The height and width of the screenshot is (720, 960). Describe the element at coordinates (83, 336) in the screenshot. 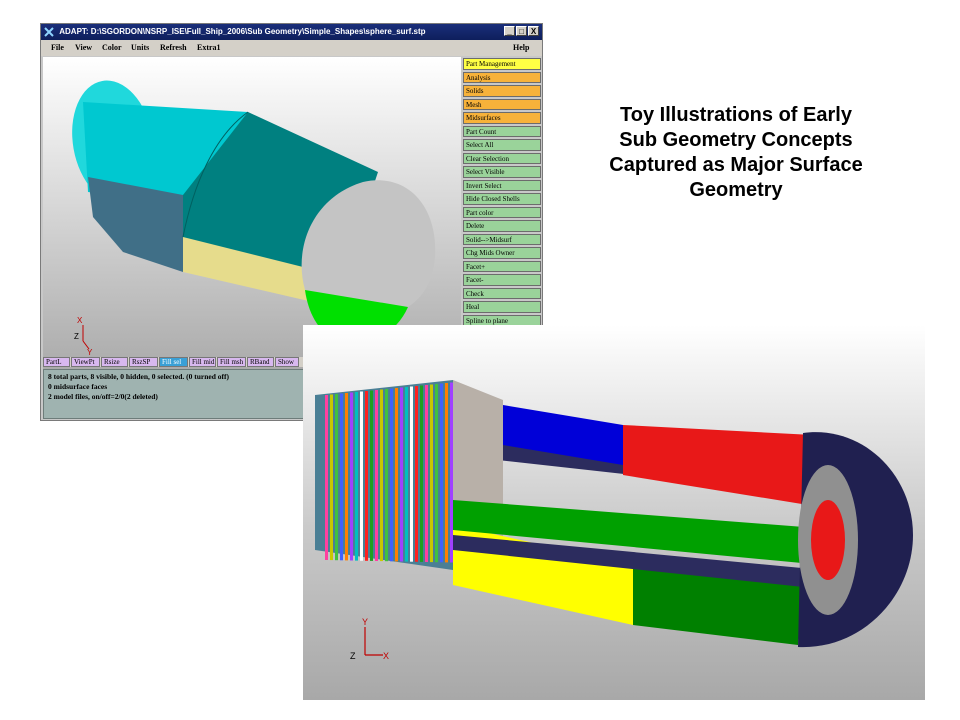

I see `axis-triad-small: X Z Y` at that location.